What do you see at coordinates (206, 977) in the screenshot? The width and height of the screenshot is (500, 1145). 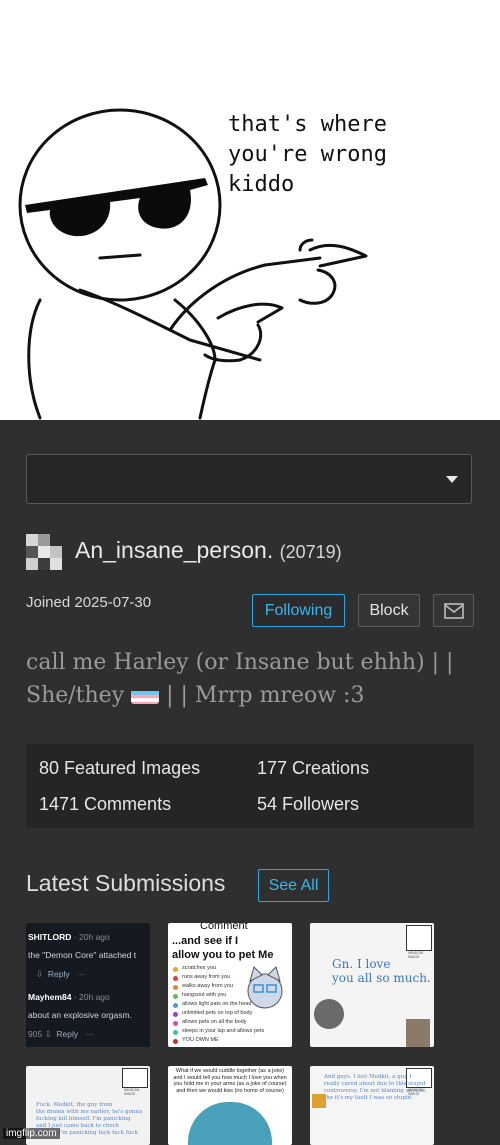 I see `tier-item: runs away from you` at bounding box center [206, 977].